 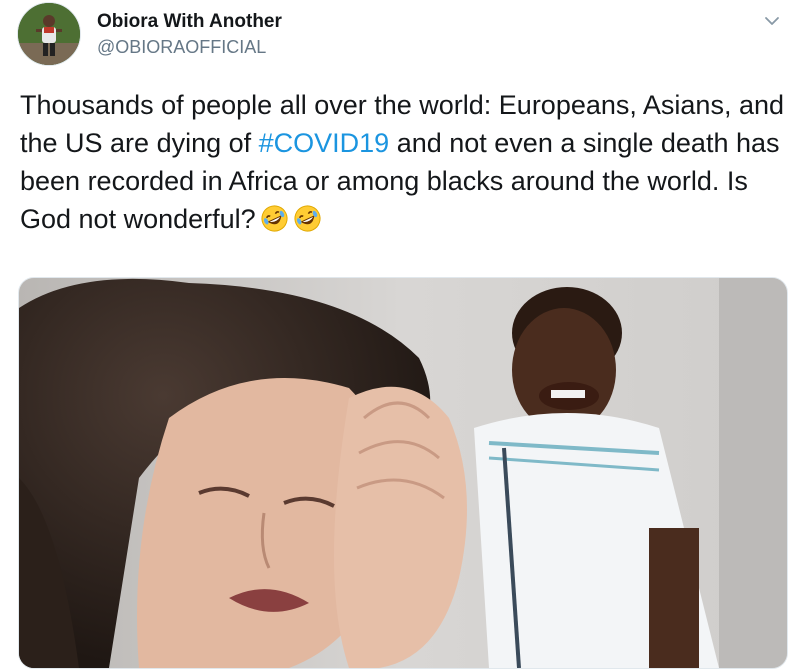 What do you see at coordinates (189, 22) in the screenshot?
I see `author-display-name: Obiora With Another` at bounding box center [189, 22].